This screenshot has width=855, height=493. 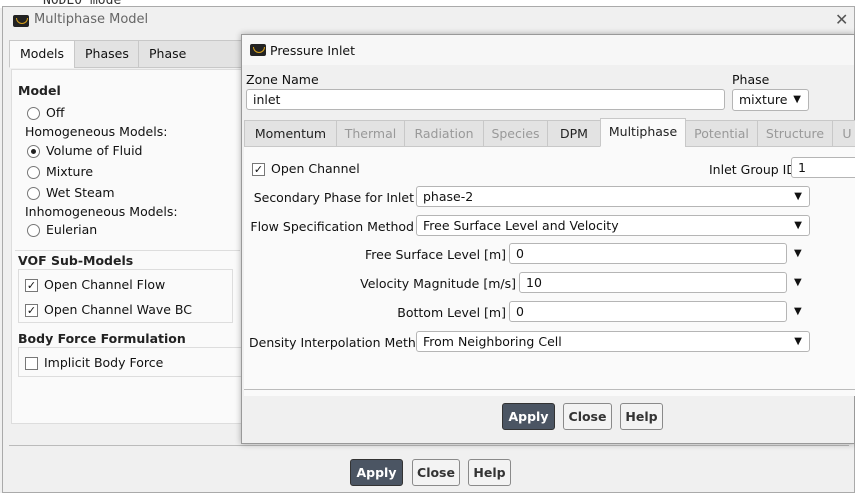 I want to click on close-icon: ✕, so click(x=841, y=19).